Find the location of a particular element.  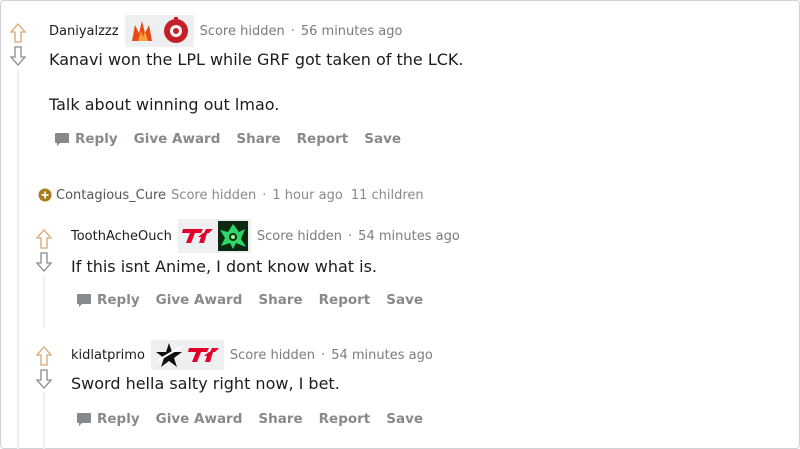

comment-meta: Daniyalzzz Score hidden · 56 minutes ago is located at coordinates (225, 31).